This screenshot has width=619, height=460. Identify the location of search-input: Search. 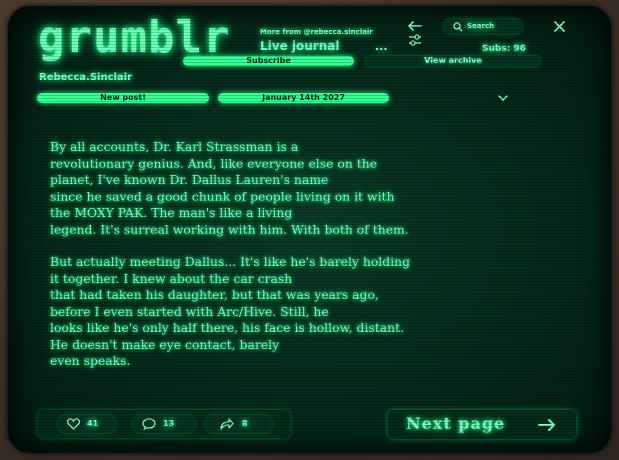
(483, 26).